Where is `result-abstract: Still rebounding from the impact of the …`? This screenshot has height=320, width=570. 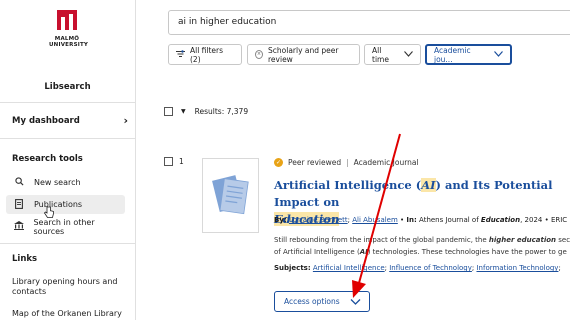 result-abstract: Still rebounding from the impact of the … is located at coordinates (422, 246).